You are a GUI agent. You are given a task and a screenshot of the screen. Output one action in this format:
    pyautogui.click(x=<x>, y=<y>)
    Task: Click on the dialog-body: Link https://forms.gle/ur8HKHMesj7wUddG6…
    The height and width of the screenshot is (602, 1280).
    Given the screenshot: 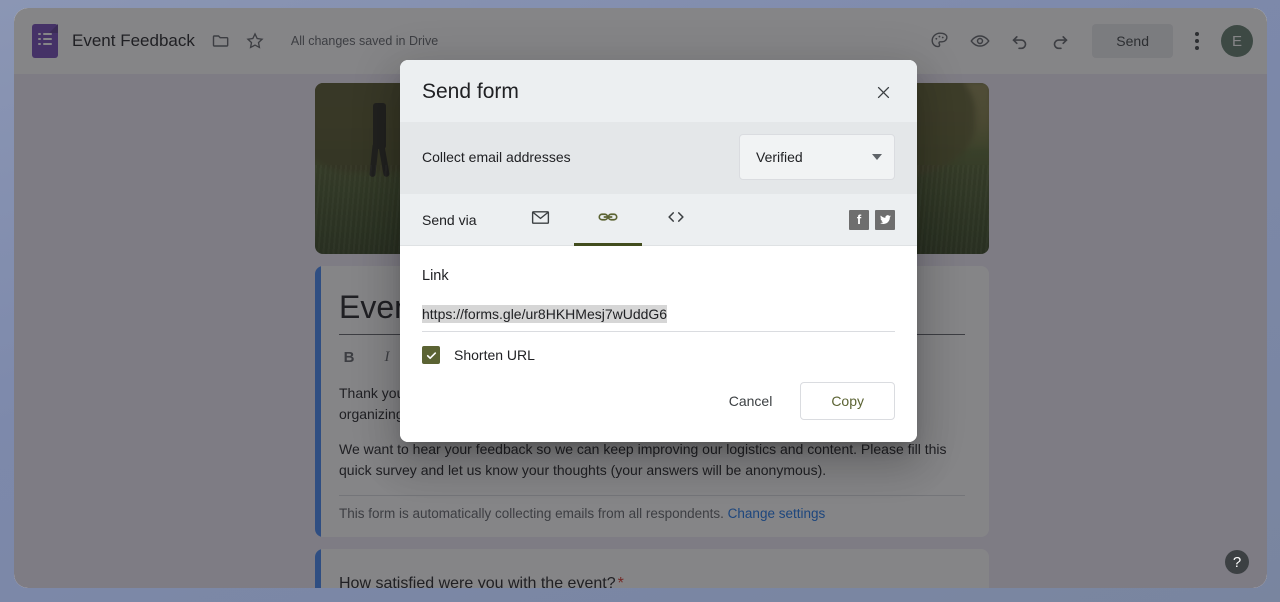 What is the action you would take?
    pyautogui.click(x=658, y=305)
    